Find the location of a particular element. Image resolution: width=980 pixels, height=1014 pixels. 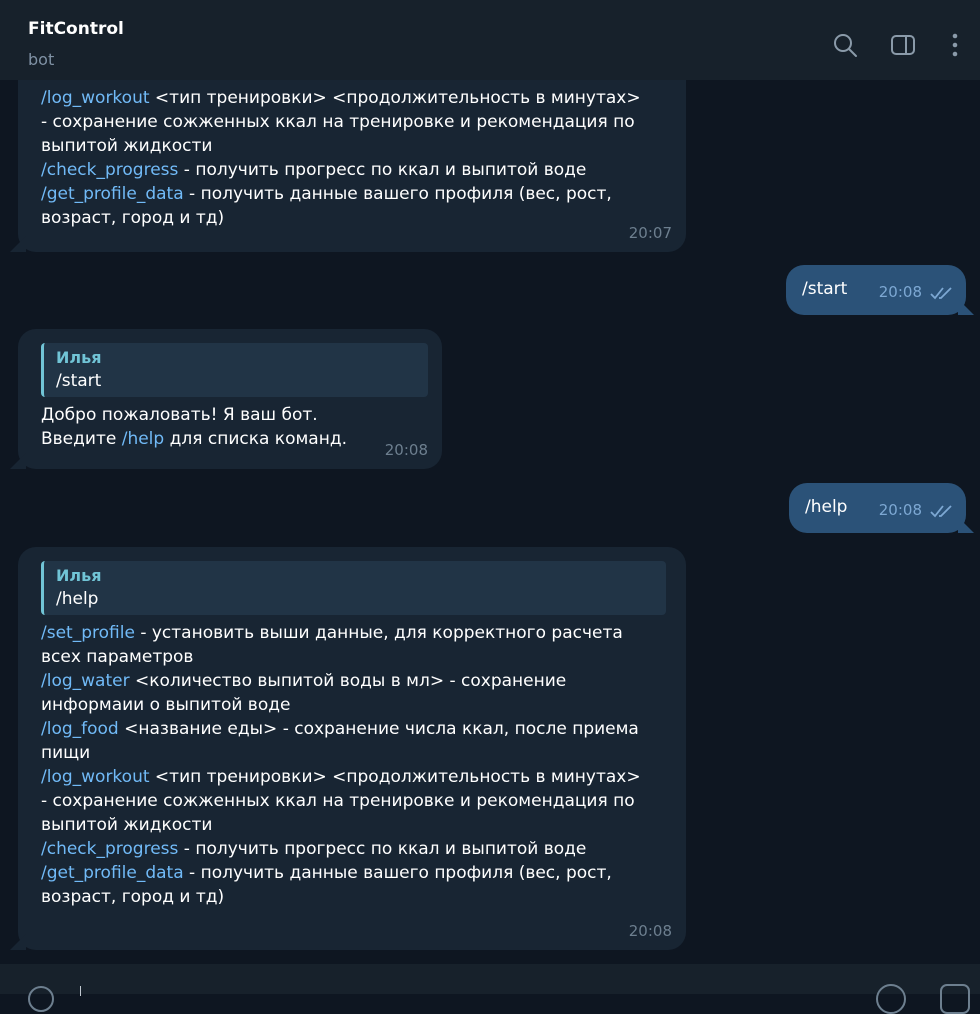

command-link: /log_food is located at coordinates (80, 729).